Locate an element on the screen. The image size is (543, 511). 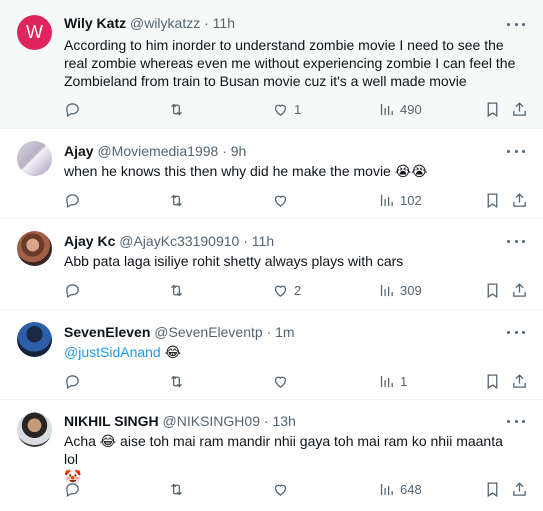
tweet-header: Ajay Kc @AjayKc33190910 · 11h is located at coordinates (169, 241).